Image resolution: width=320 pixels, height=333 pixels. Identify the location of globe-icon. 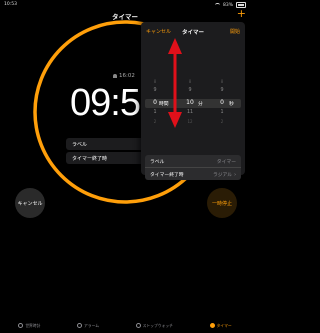
(21, 325).